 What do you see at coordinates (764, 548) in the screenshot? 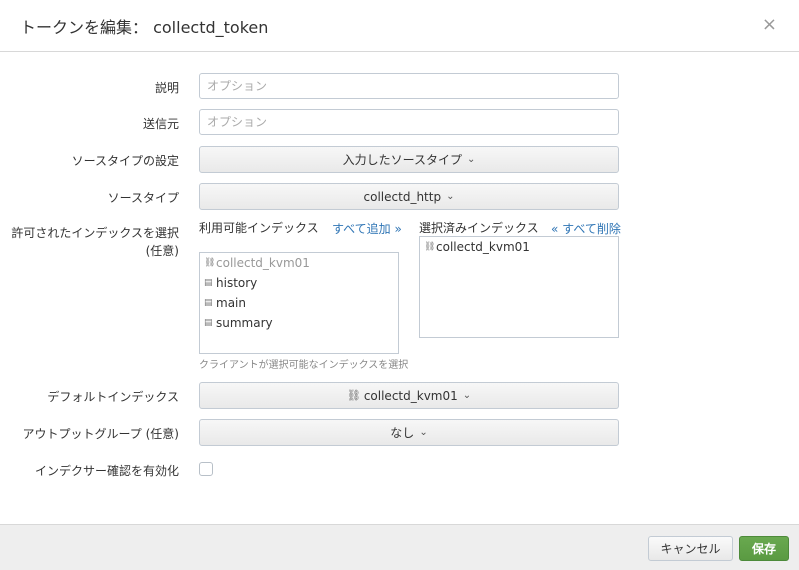
I see `save-button: 保存` at bounding box center [764, 548].